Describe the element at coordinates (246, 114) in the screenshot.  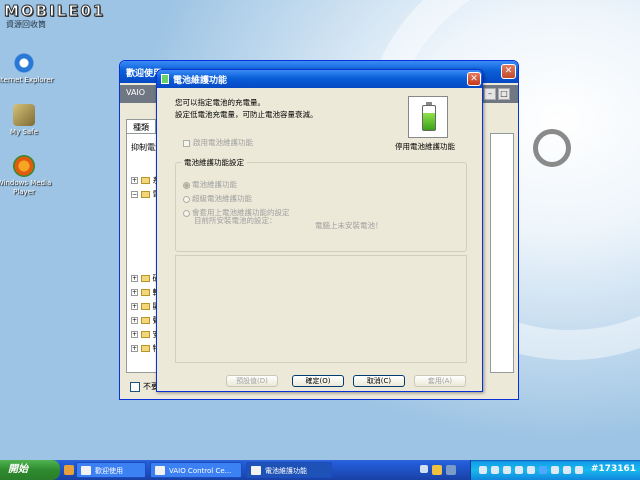
I see `description-line-2: 設定低電池充電量，可防止電池容量衰減。` at that location.